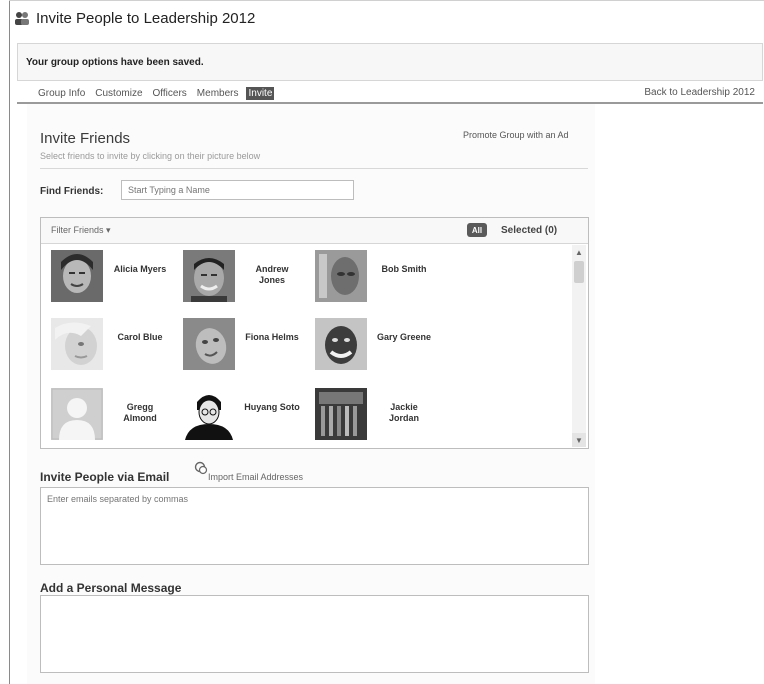  I want to click on email-addresses-field, so click(314, 526).